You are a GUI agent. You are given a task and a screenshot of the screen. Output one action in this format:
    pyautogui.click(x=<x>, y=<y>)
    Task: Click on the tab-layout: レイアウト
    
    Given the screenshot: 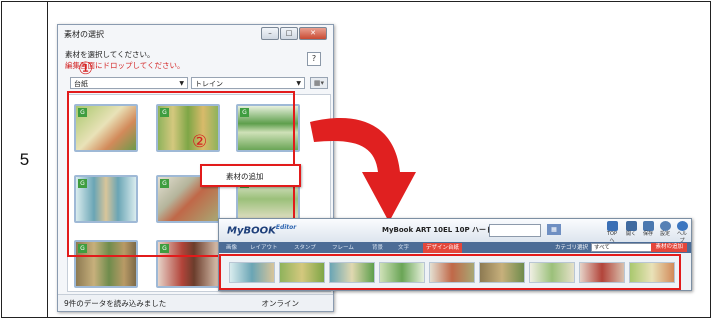 What is the action you would take?
    pyautogui.click(x=264, y=248)
    